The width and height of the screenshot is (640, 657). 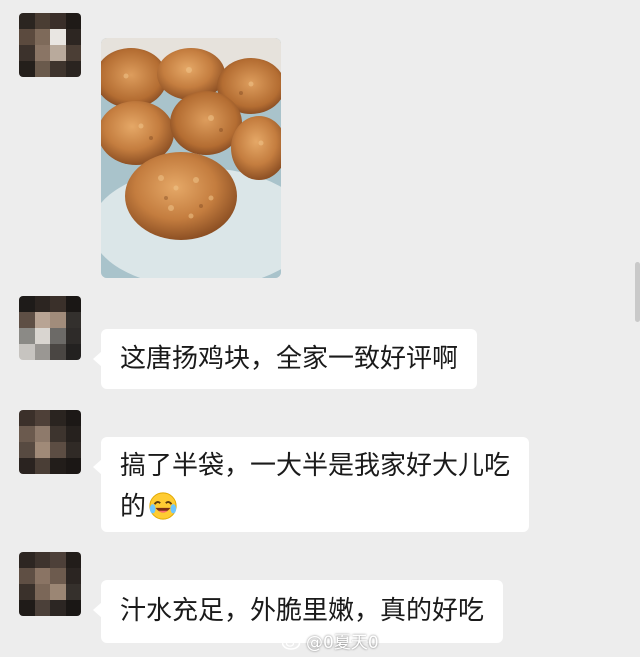 What do you see at coordinates (289, 359) in the screenshot?
I see `message-text: 这唐扬鸡块，全家一致好评啊` at bounding box center [289, 359].